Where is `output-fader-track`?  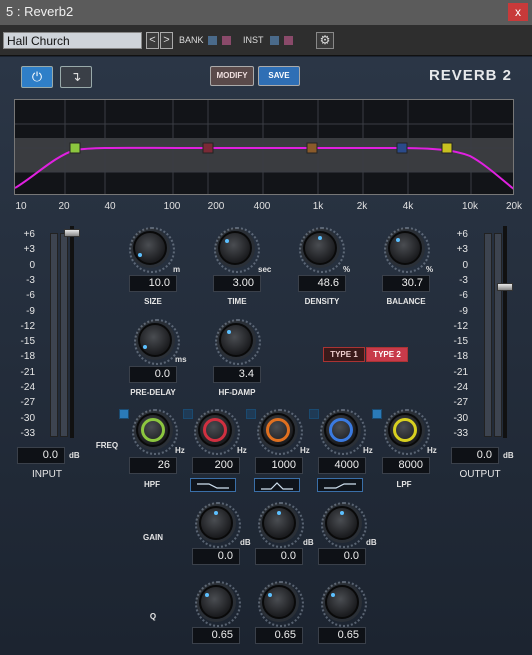
output-fader-track is located at coordinates (505, 332).